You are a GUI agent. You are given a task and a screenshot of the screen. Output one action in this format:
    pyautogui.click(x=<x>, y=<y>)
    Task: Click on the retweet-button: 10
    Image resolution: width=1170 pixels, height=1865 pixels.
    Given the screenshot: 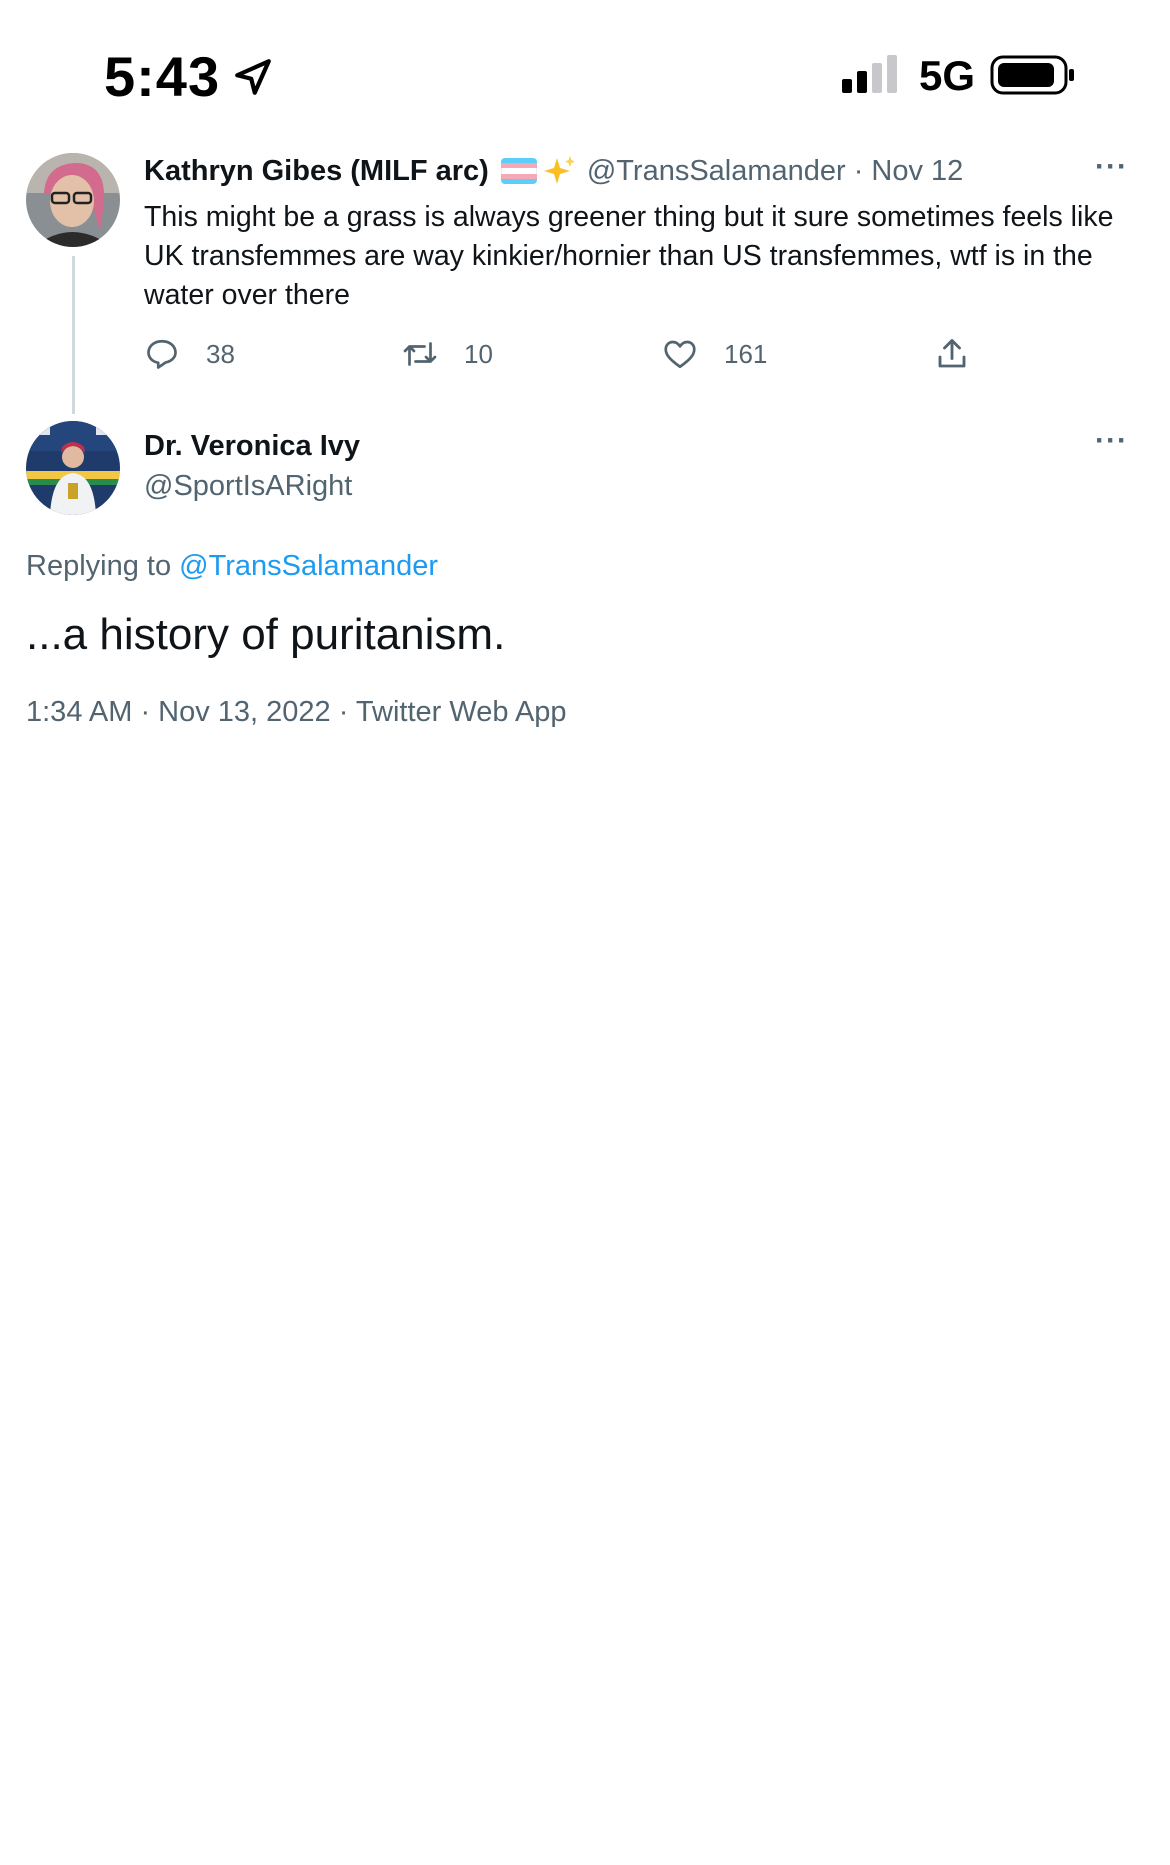 What is the action you would take?
    pyautogui.click(x=447, y=354)
    